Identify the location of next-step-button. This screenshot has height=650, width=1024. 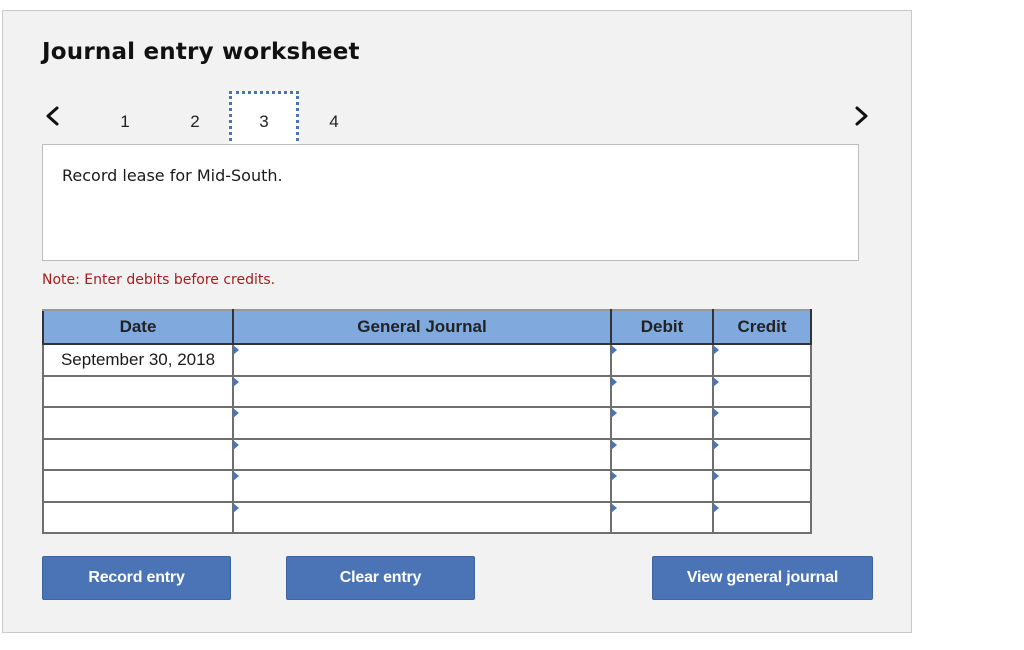
(861, 116).